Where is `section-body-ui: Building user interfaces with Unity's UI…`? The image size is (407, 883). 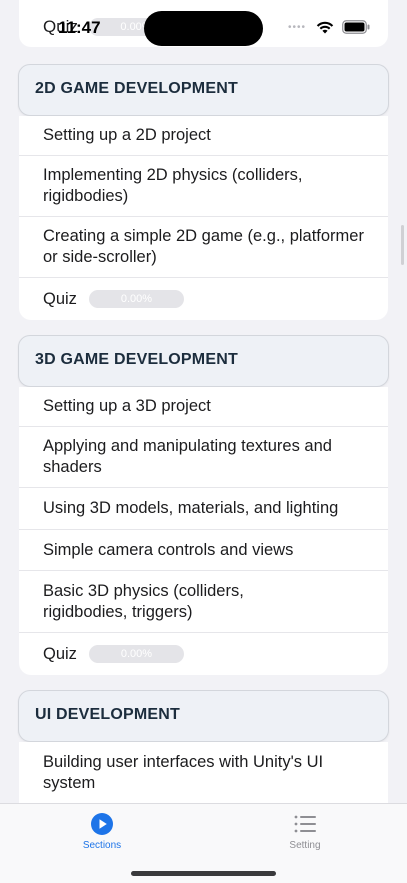
section-body-ui: Building user interfaces with Unity's UI… is located at coordinates (203, 772).